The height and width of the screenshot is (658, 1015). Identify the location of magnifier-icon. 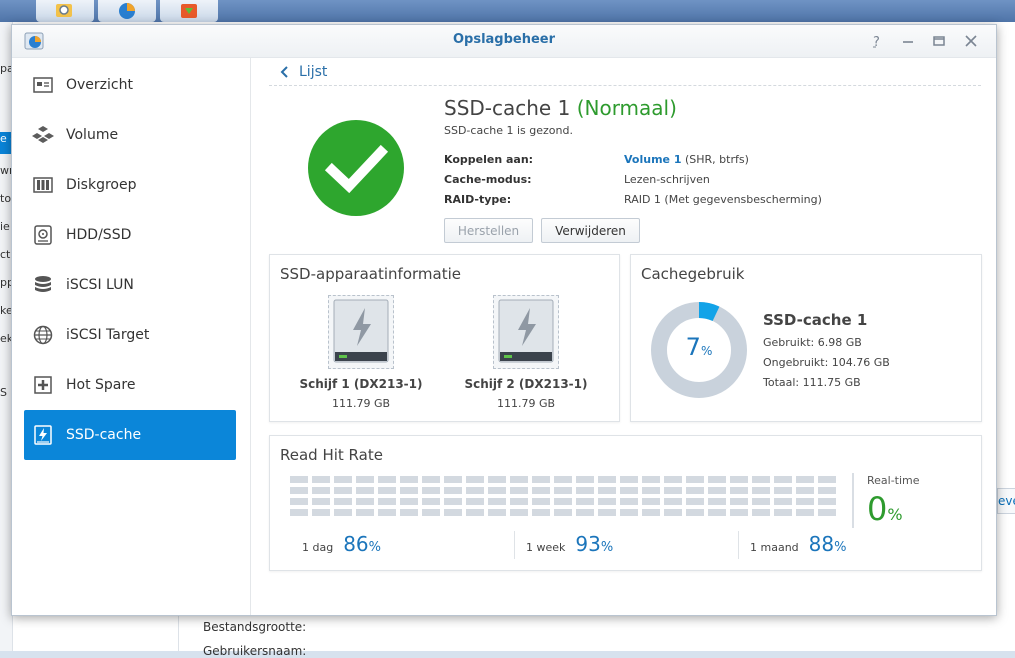
(64, 10).